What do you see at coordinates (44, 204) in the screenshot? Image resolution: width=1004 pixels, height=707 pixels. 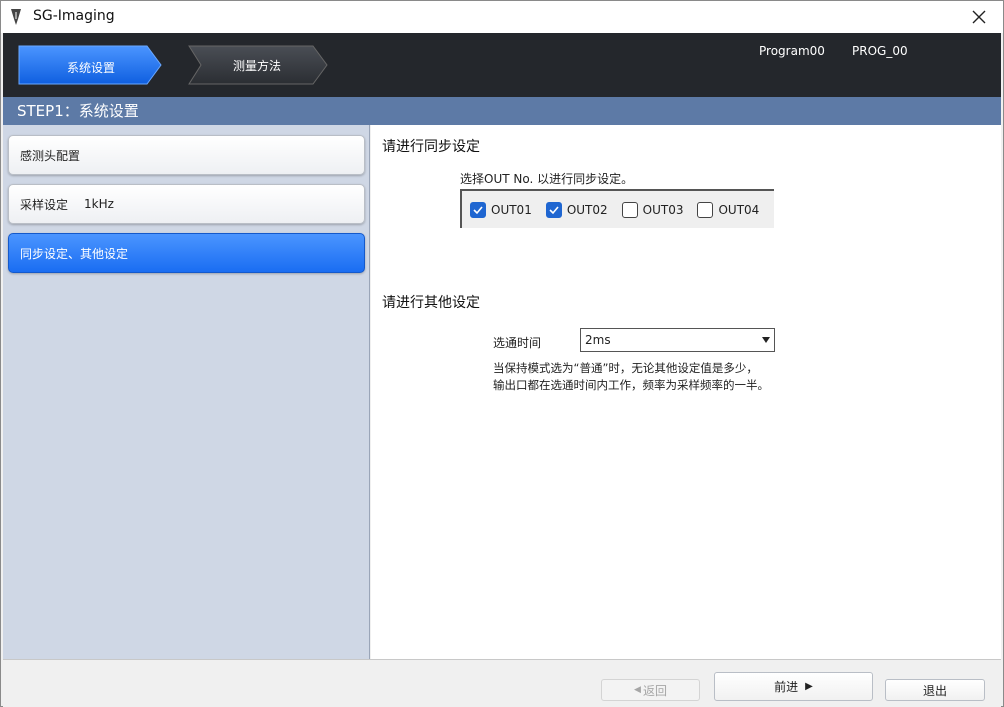 I see `nav-item-label: 采样设定` at bounding box center [44, 204].